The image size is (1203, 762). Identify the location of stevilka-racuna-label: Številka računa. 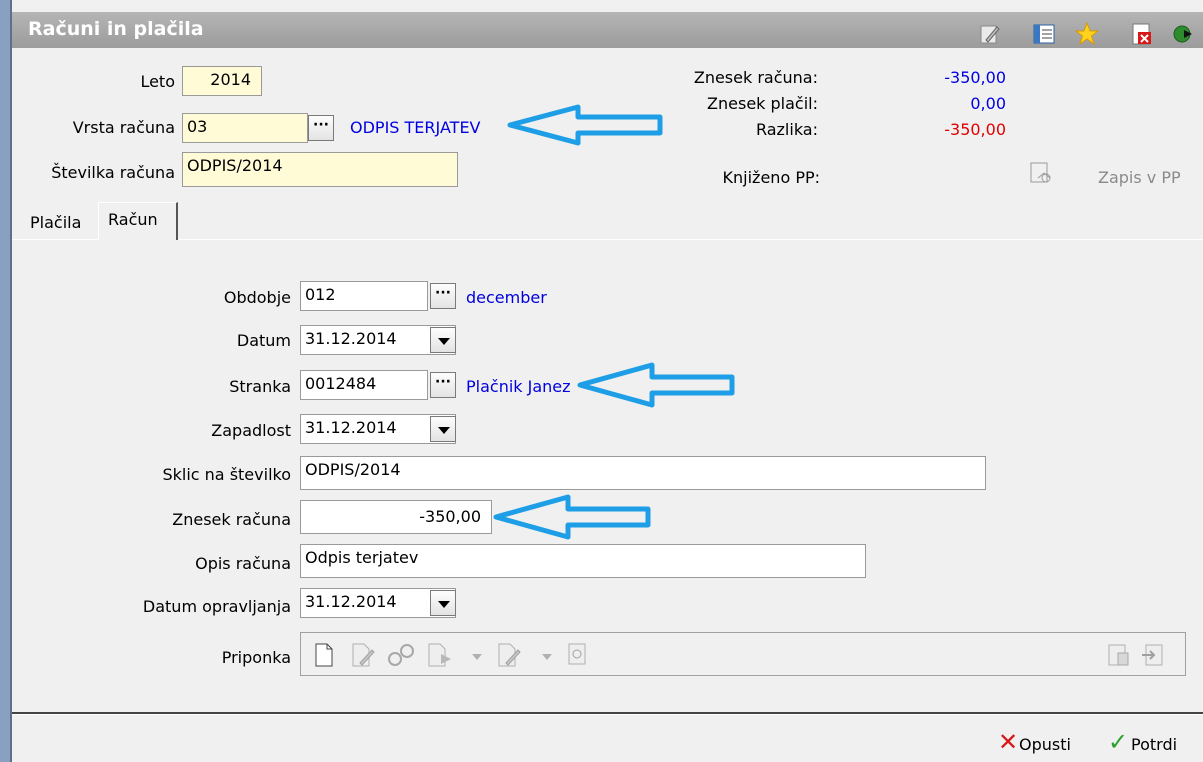
(113, 172).